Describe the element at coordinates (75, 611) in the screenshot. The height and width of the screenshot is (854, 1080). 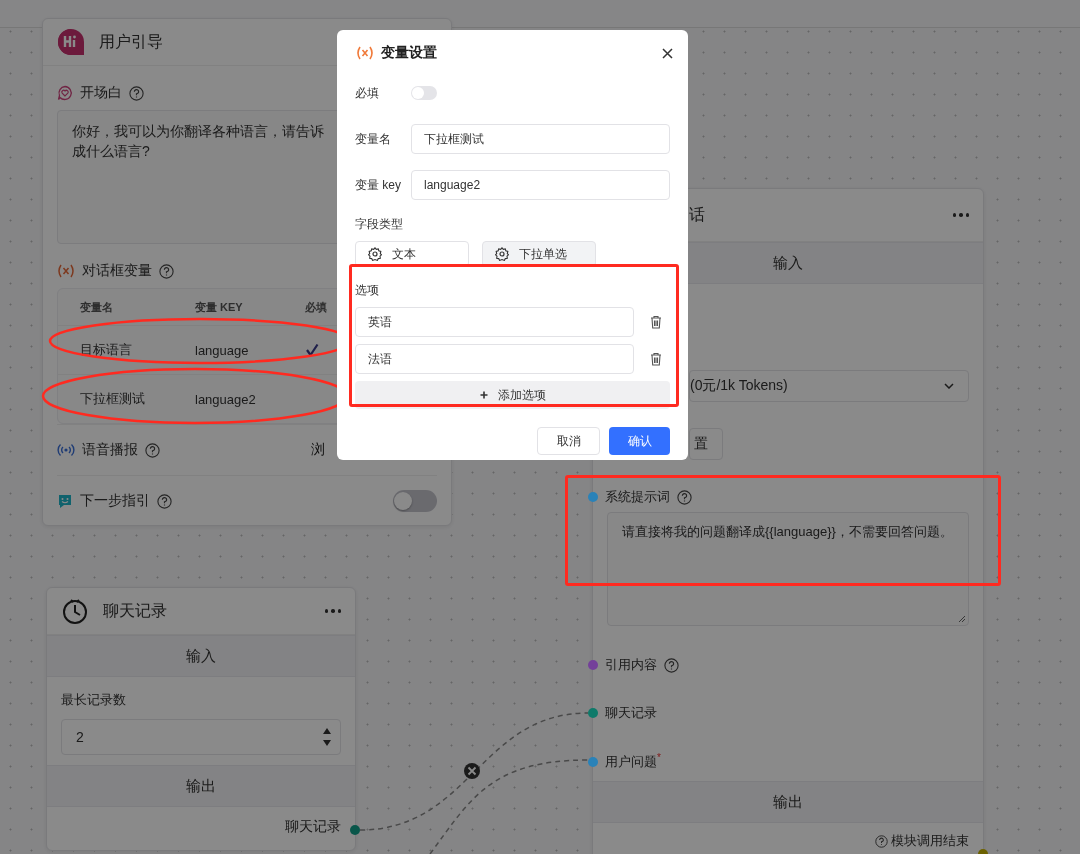
I see `clock-icon` at that location.